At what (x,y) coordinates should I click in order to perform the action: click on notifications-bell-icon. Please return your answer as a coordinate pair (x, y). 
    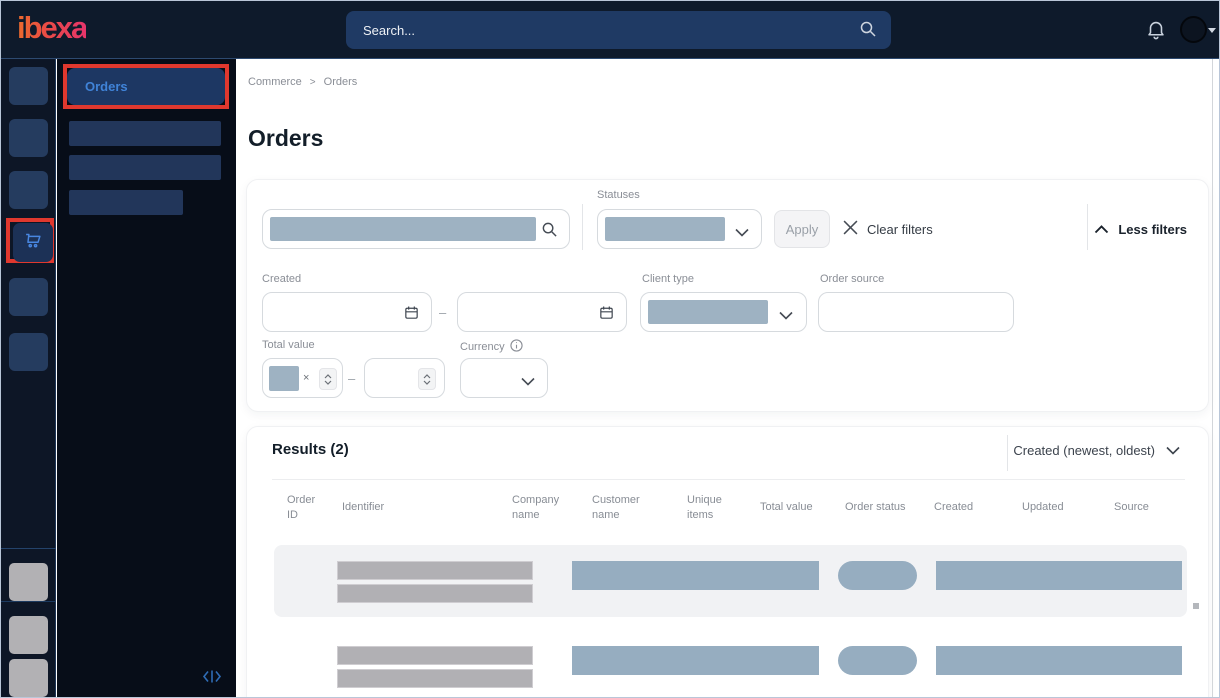
    Looking at the image, I should click on (1156, 31).